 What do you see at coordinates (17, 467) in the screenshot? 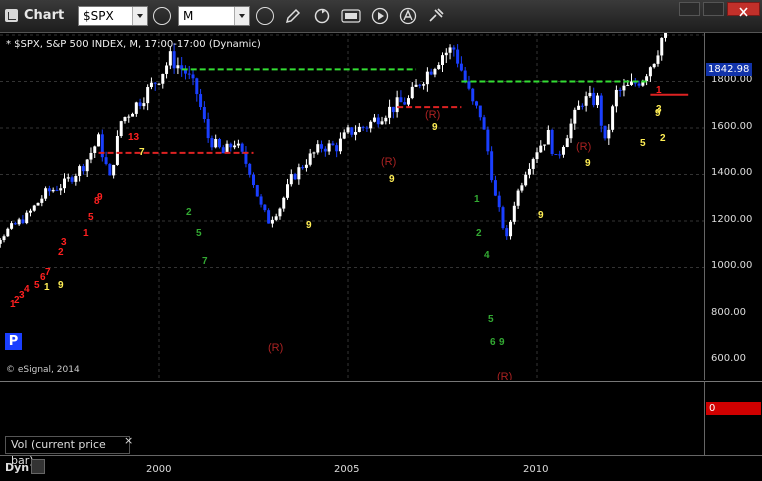
I see `dynamic-label: Dyn` at bounding box center [17, 467].